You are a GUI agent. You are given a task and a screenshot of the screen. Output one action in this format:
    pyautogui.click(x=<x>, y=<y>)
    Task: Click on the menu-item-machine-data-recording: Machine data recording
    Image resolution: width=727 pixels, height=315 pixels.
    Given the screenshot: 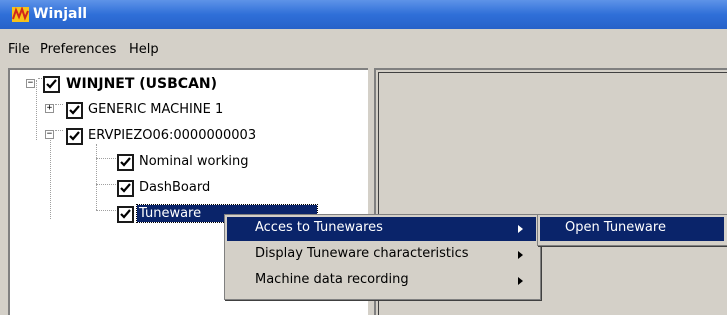 What is the action you would take?
    pyautogui.click(x=381, y=281)
    